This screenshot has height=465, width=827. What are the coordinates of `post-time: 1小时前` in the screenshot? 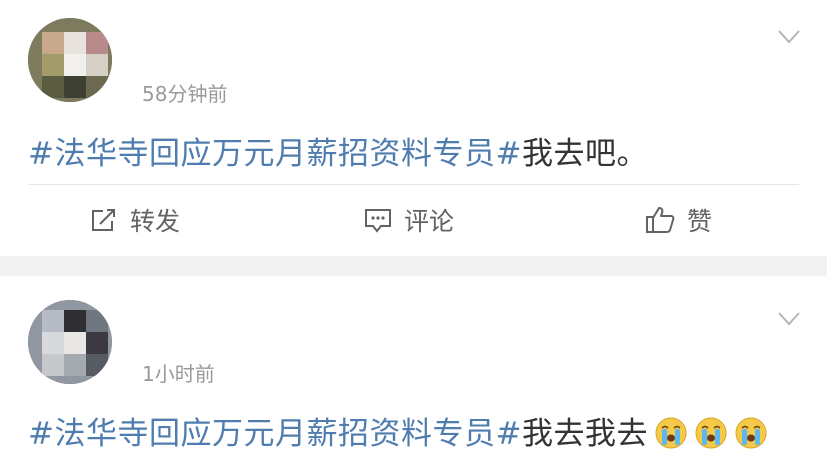 It's located at (178, 374).